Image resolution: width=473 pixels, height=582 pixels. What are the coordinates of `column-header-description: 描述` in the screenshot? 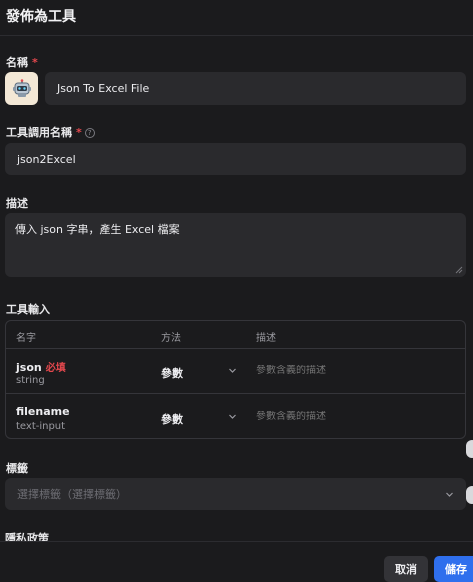 It's located at (266, 338).